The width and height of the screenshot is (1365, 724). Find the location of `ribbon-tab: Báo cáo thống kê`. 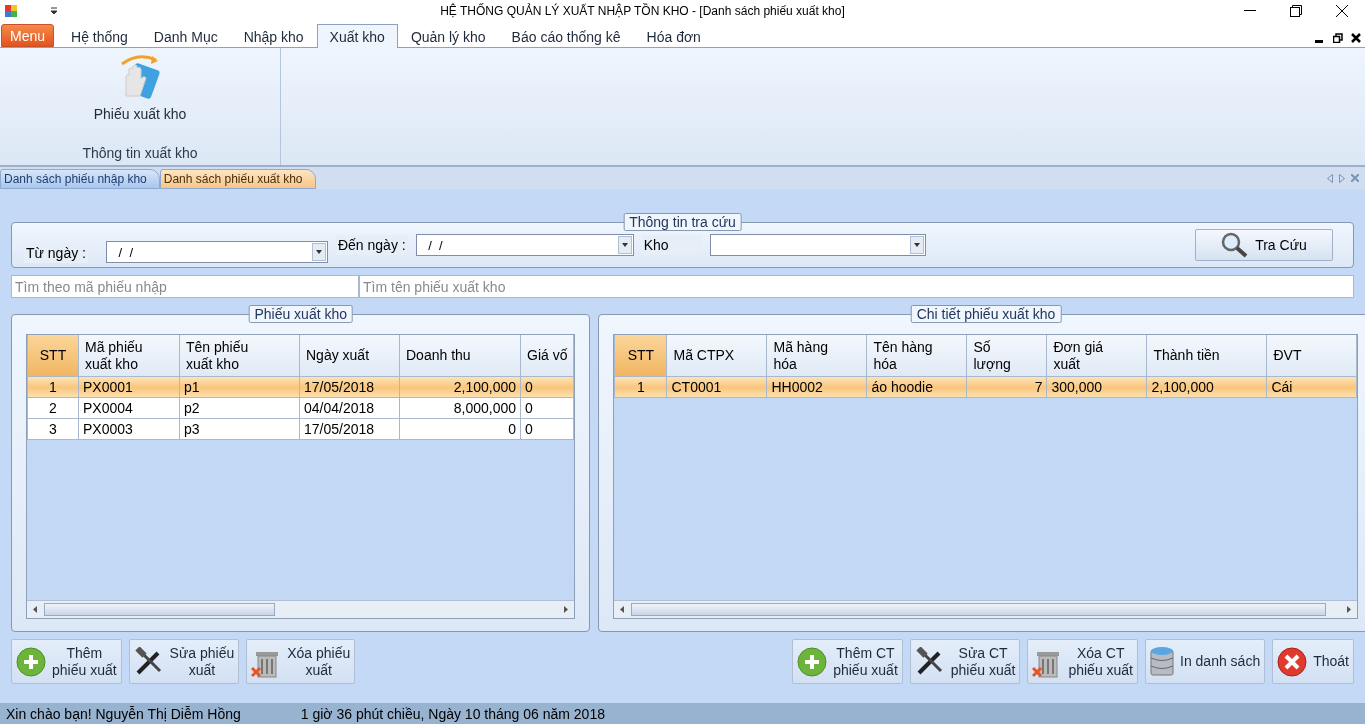

ribbon-tab: Báo cáo thống kê is located at coordinates (566, 36).